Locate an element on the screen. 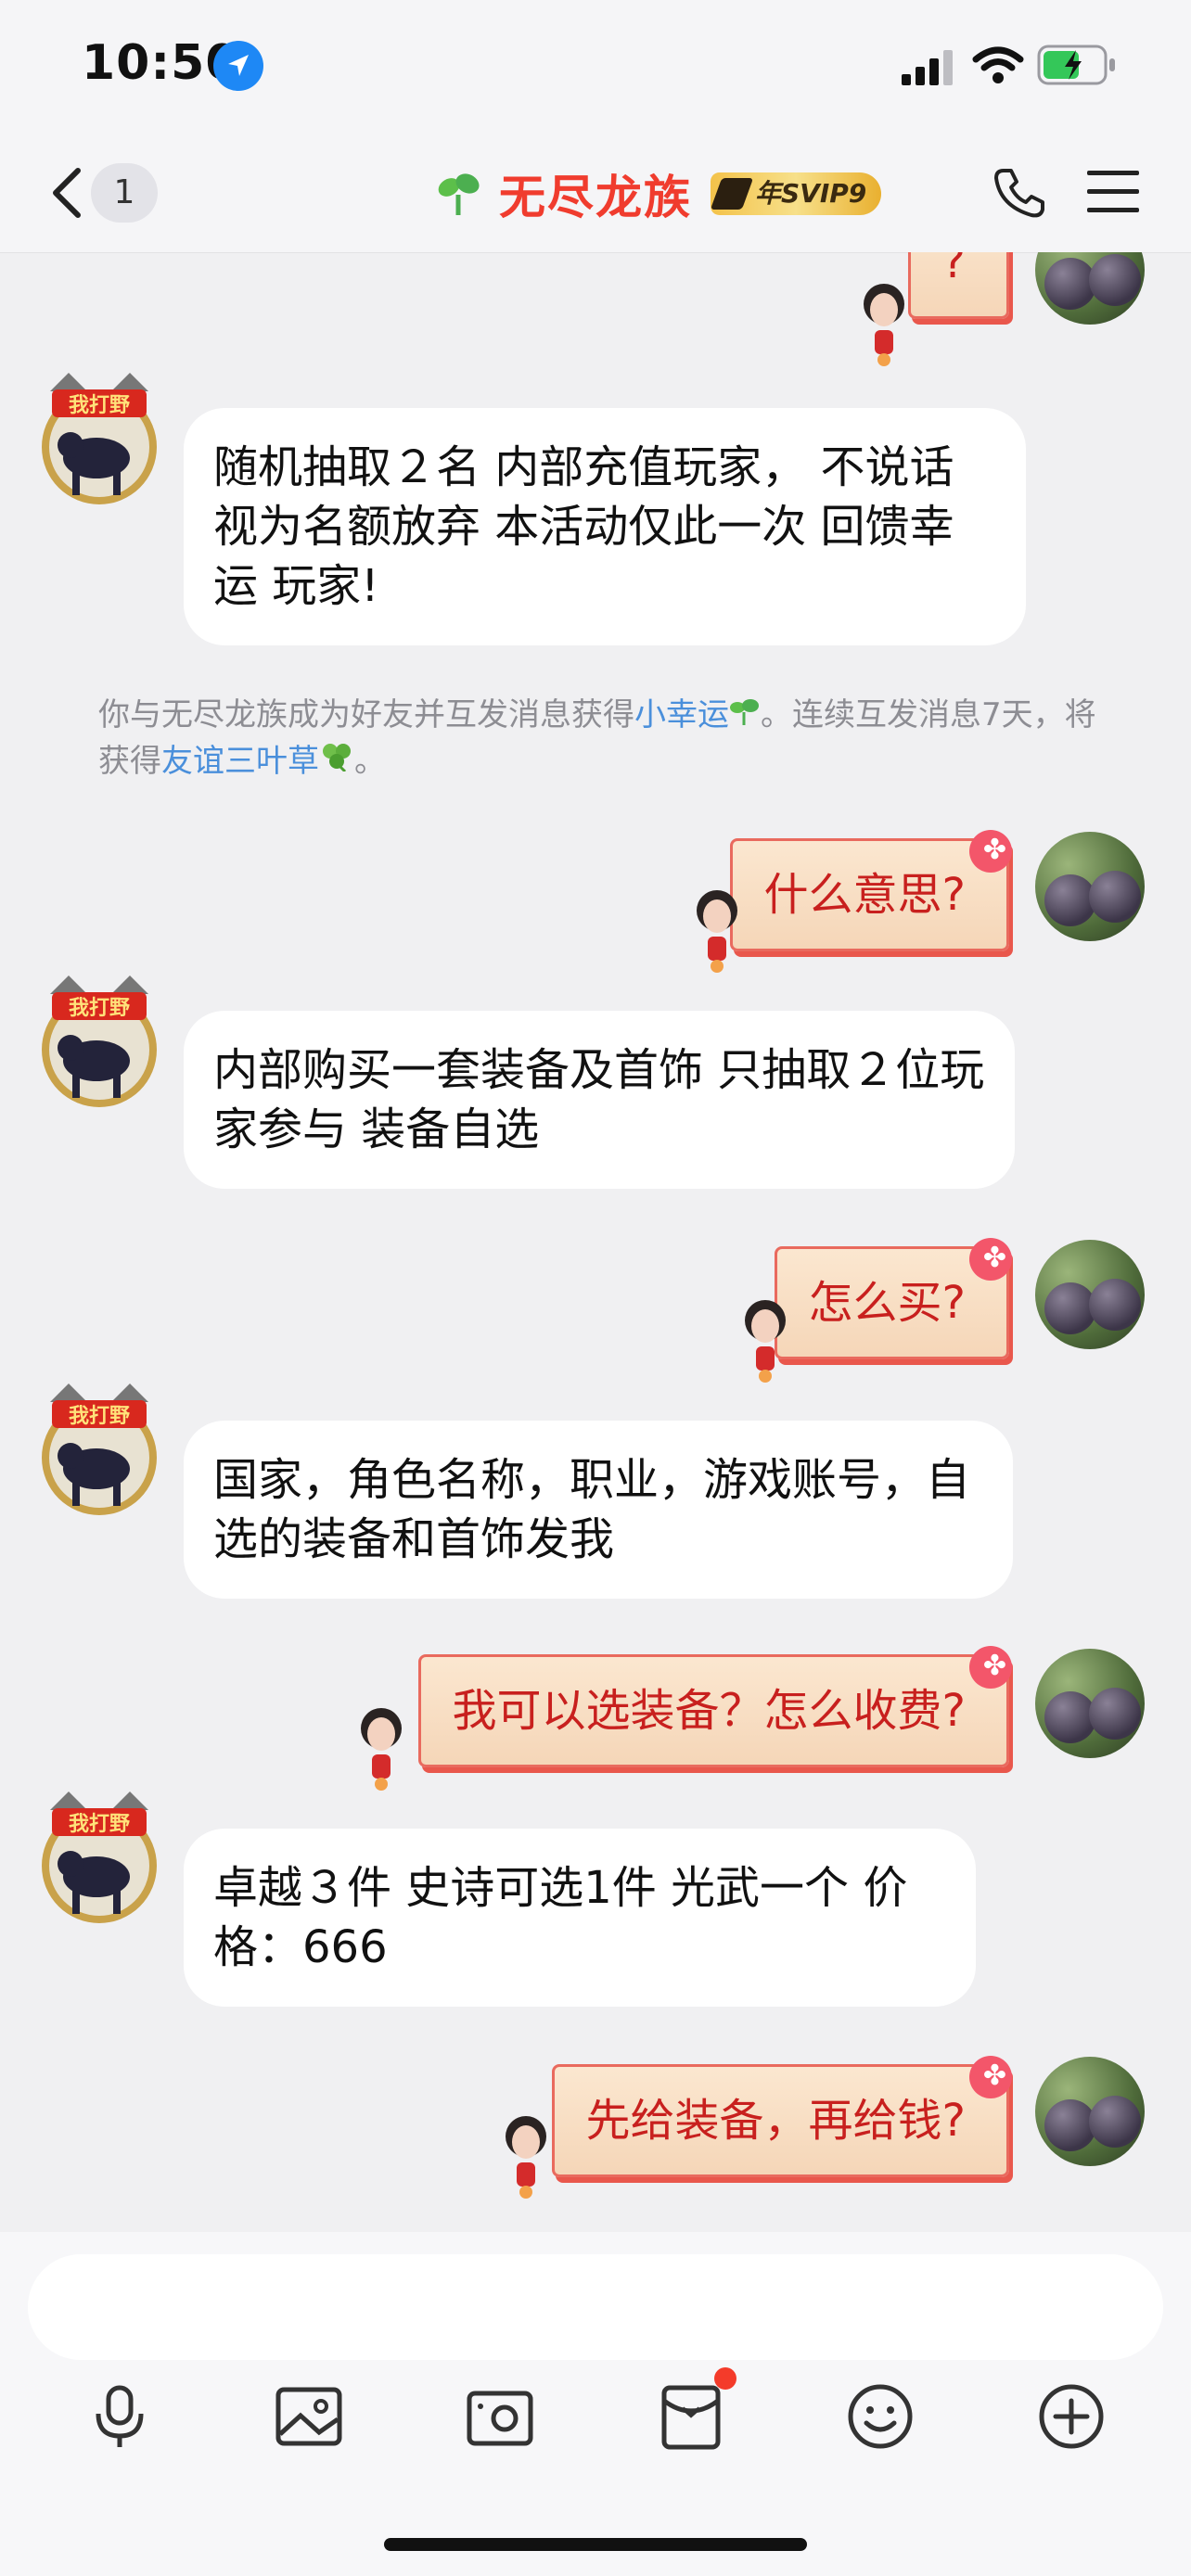 Image resolution: width=1191 pixels, height=2576 pixels. page-title: 无尽龙族 is located at coordinates (595, 197).